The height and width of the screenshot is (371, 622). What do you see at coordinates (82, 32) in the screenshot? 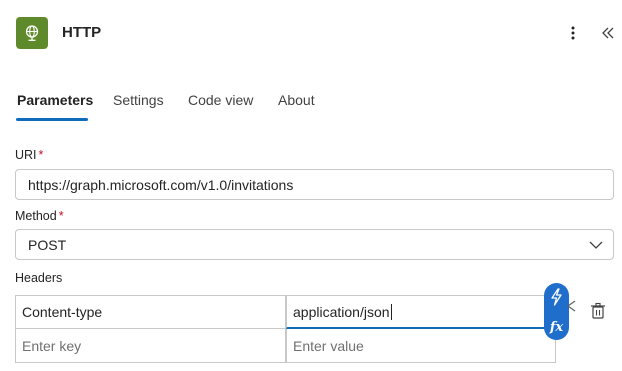
I see `action-title: HTTP` at bounding box center [82, 32].